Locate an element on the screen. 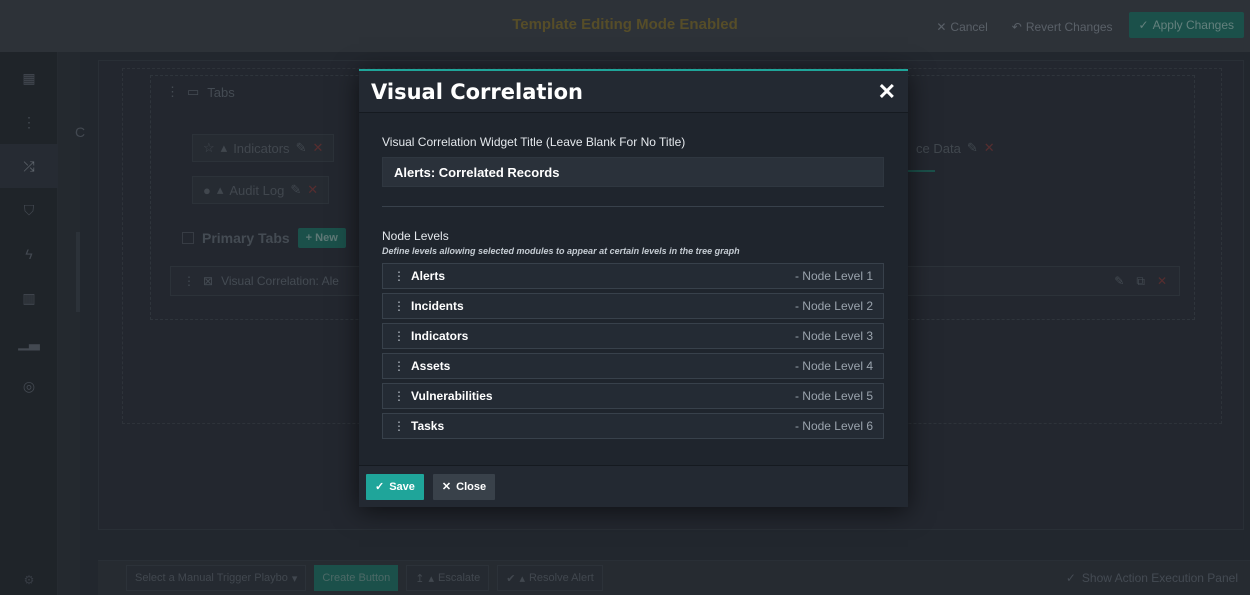  node-level-number: - Node Level 4 is located at coordinates (833, 366).